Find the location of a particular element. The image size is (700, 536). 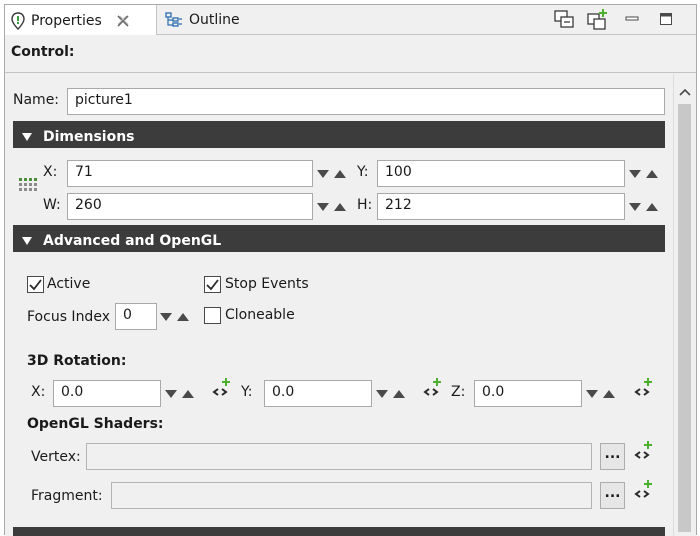

properties-icon is located at coordinates (18, 20).